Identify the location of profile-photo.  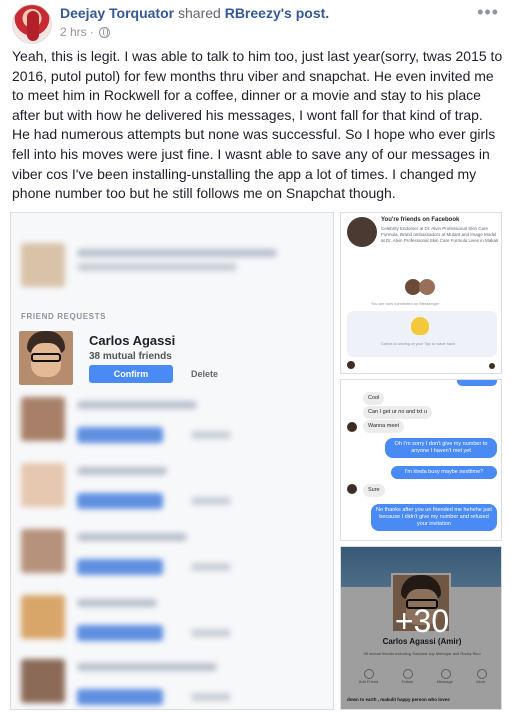
(46, 358).